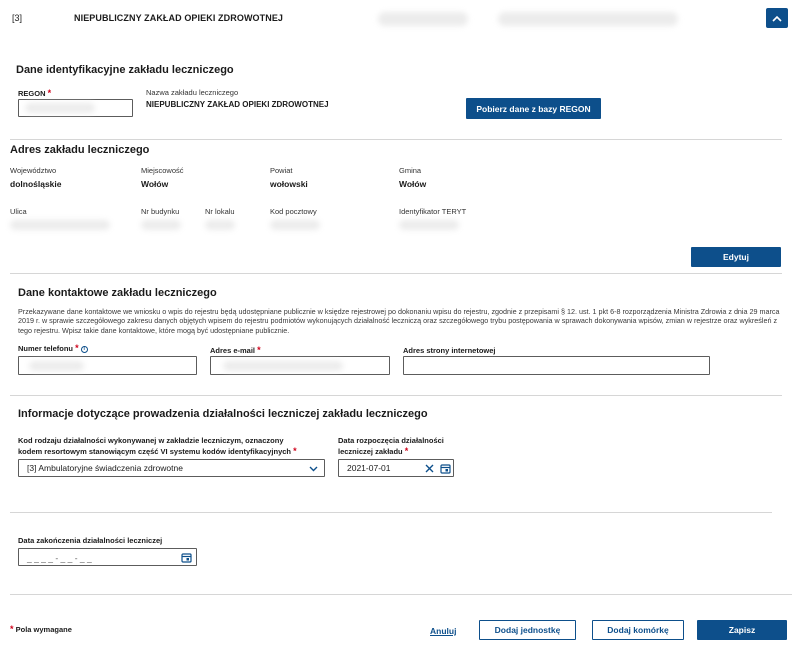 Image resolution: width=800 pixels, height=650 pixels. I want to click on redacted-email, so click(283, 366).